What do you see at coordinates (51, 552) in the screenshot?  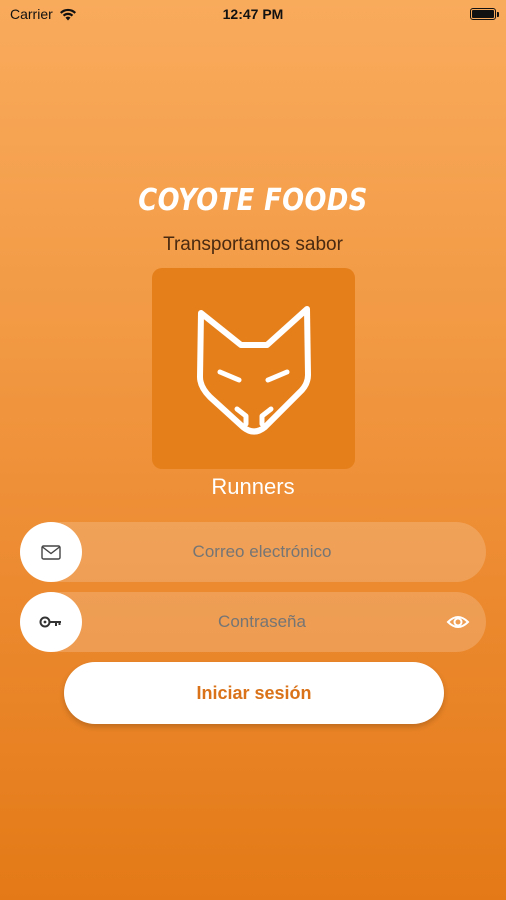 I see `envelope-icon` at bounding box center [51, 552].